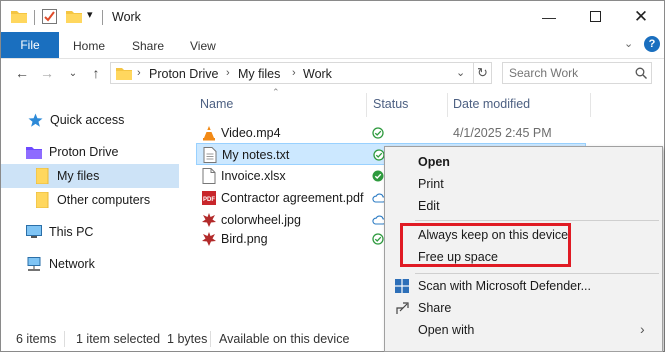 The width and height of the screenshot is (665, 352). What do you see at coordinates (84, 152) in the screenshot?
I see `sidebar-item-label: Proton Drive` at bounding box center [84, 152].